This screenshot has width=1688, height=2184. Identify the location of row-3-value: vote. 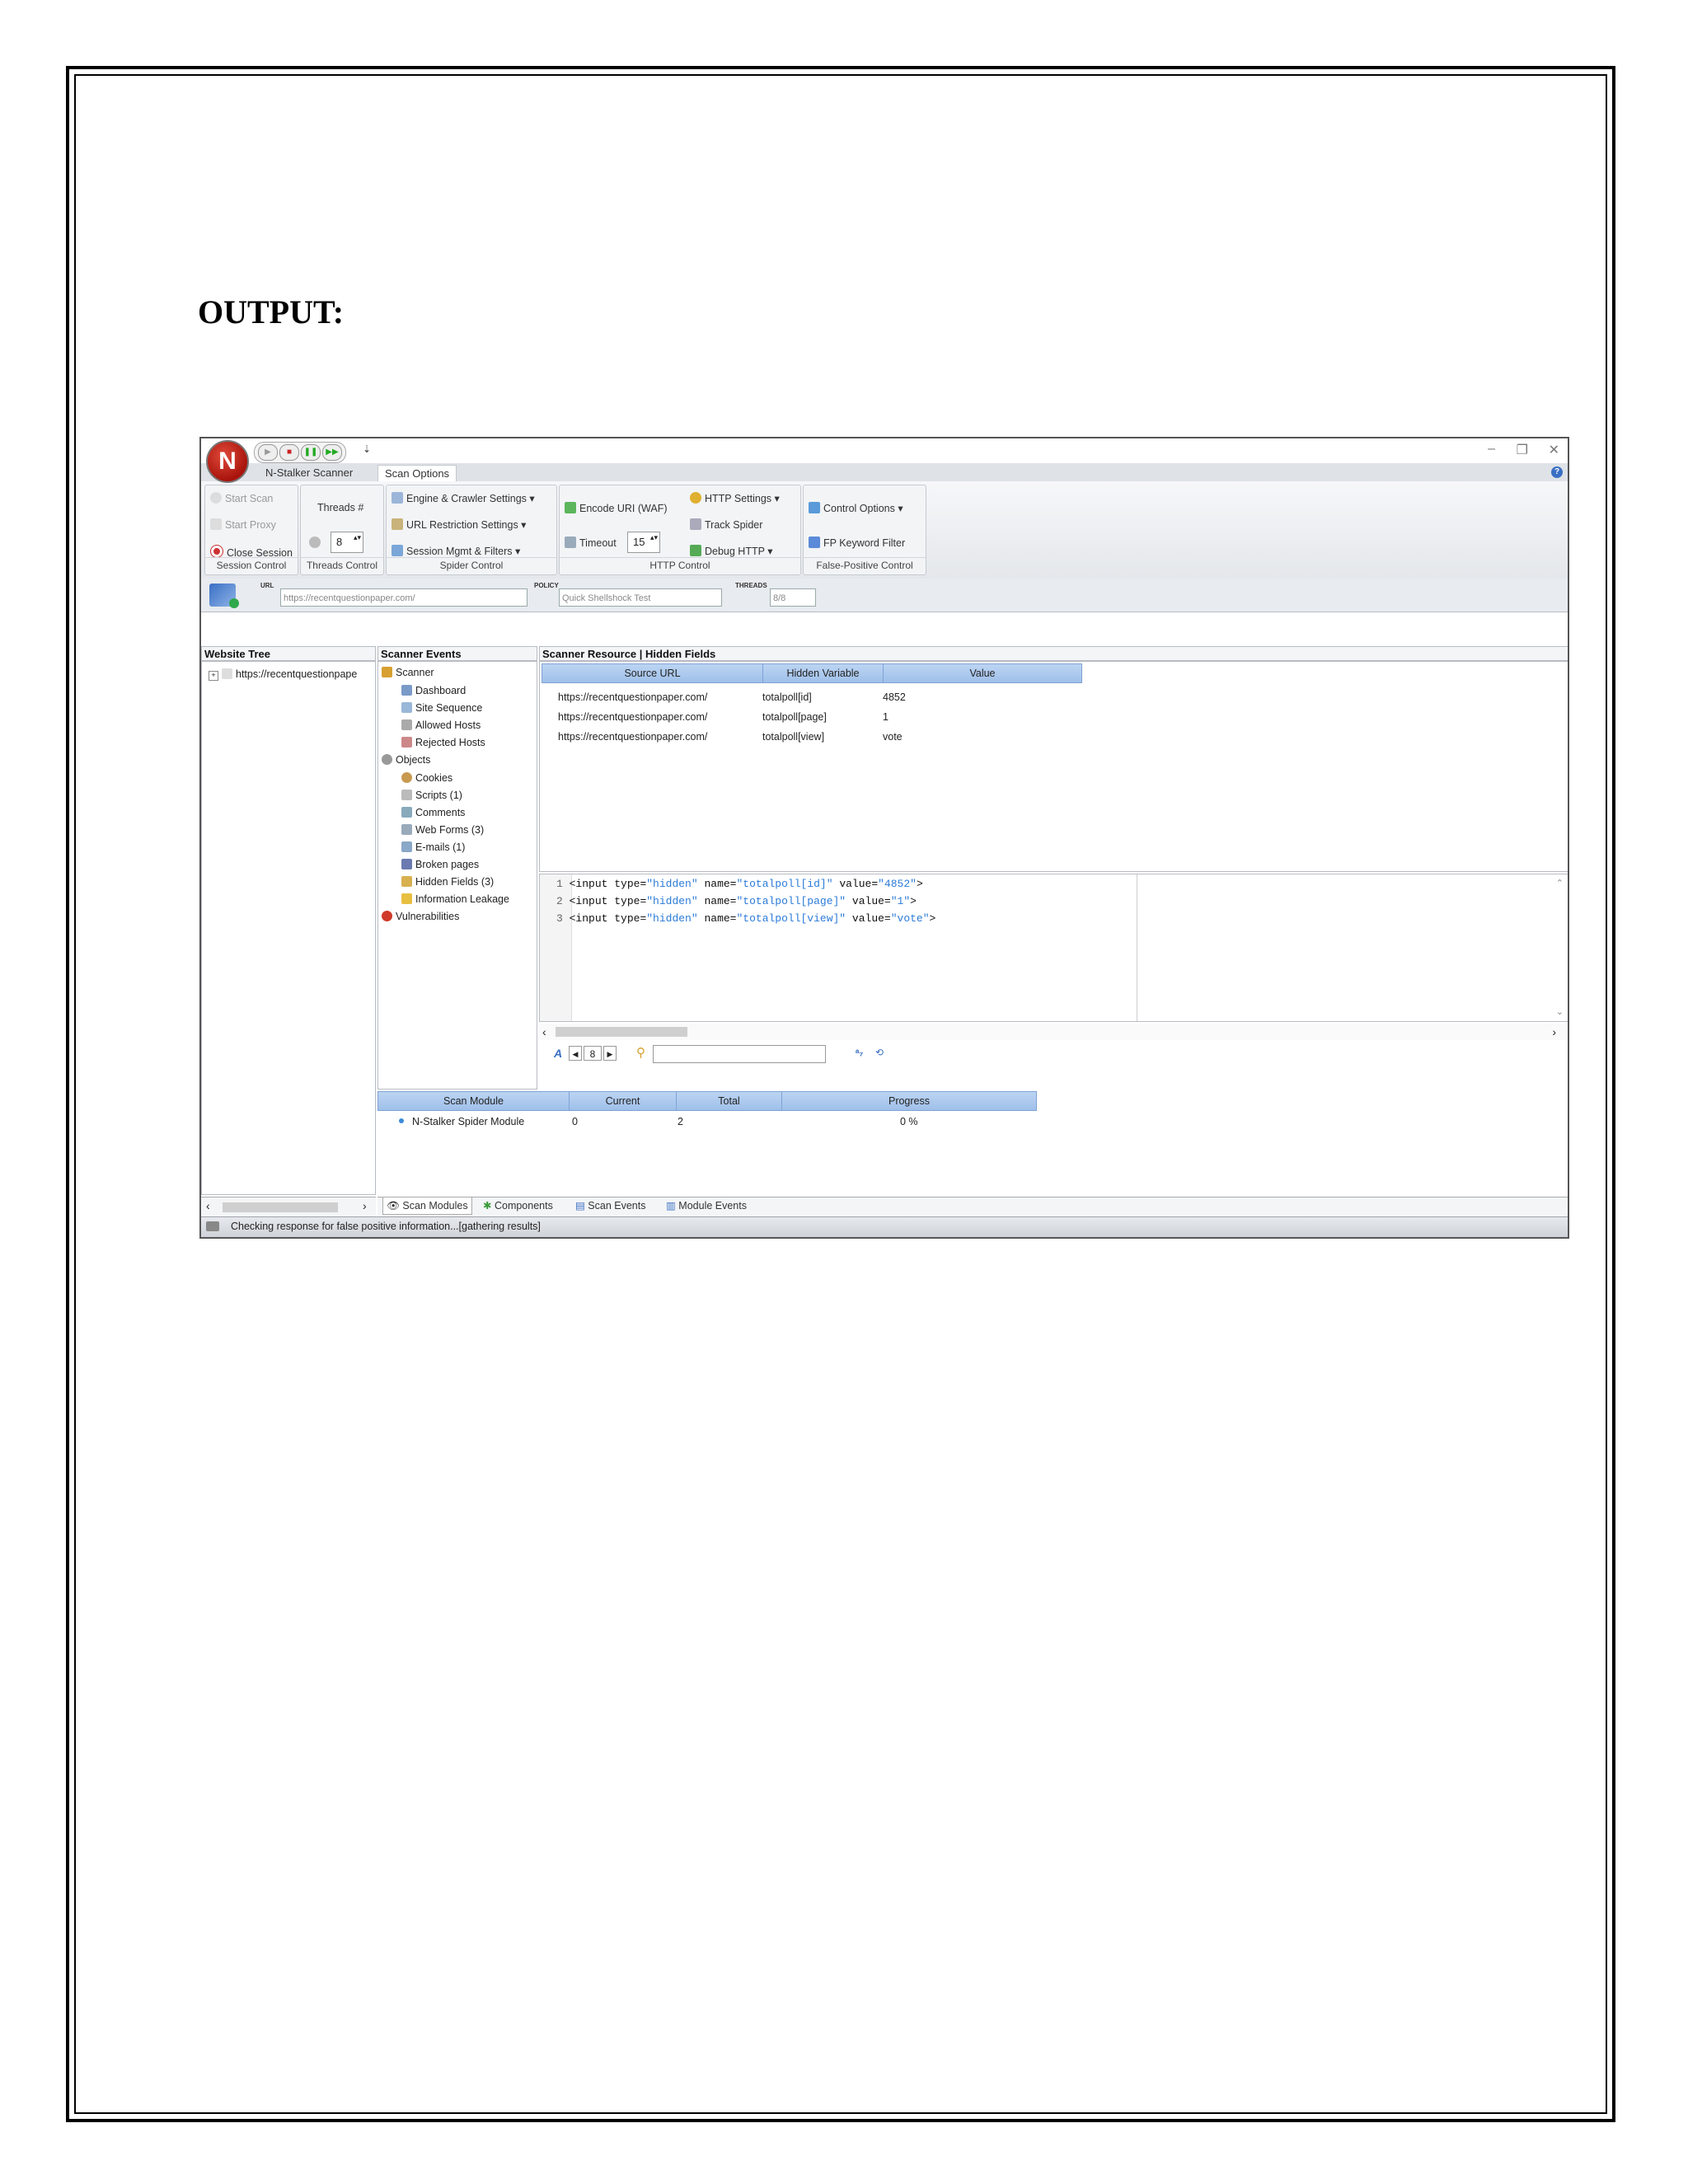
(893, 737).